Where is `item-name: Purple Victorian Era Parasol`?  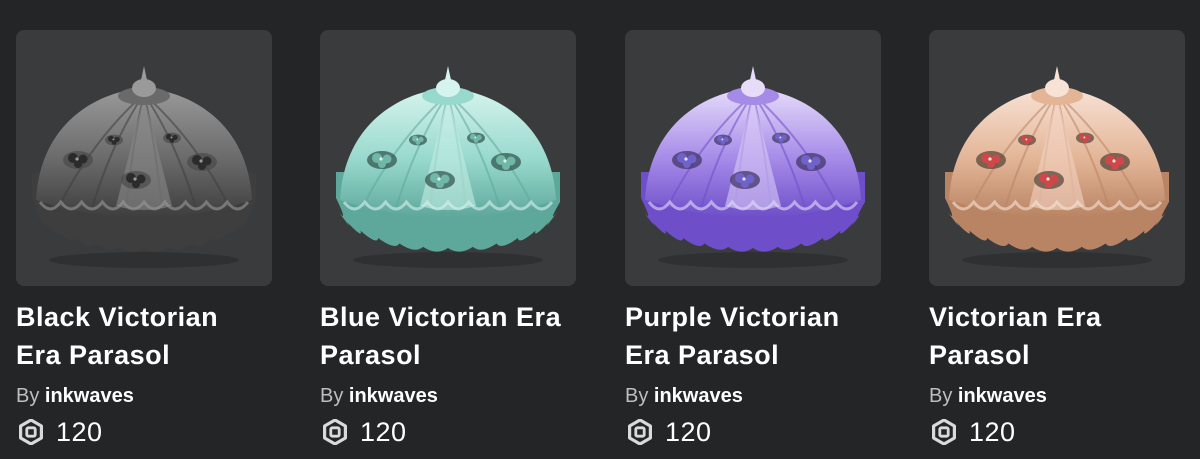
item-name: Purple Victorian Era Parasol is located at coordinates (750, 336).